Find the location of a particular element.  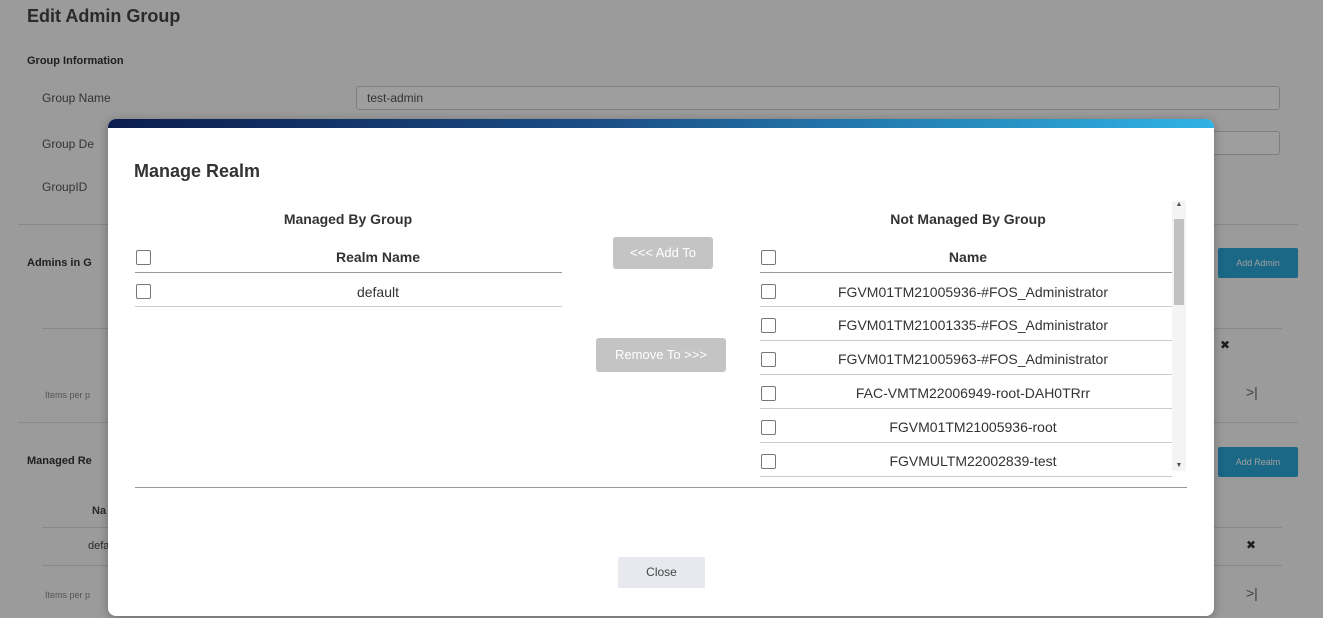

scrollbar: ▲ ▼ is located at coordinates (1179, 336).